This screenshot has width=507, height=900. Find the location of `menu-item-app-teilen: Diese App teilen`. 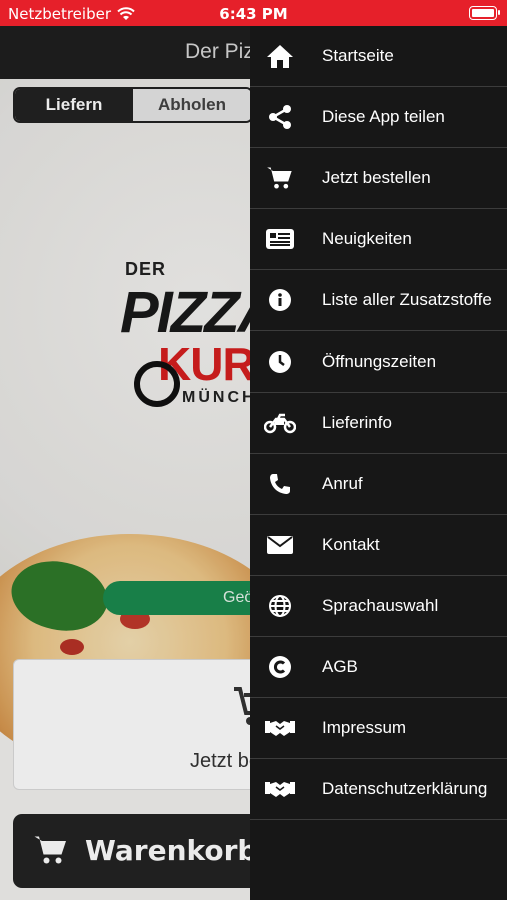

menu-item-app-teilen: Diese App teilen is located at coordinates (378, 118).